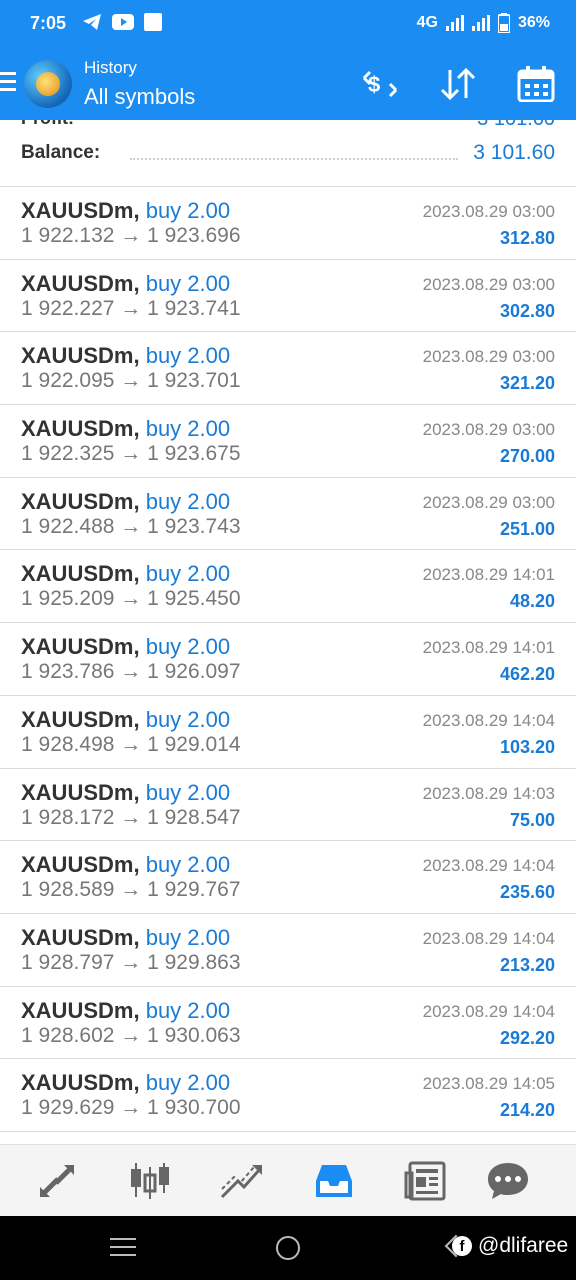 The height and width of the screenshot is (1280, 576). Describe the element at coordinates (47, 124) in the screenshot. I see `profit-label: Profit:` at that location.